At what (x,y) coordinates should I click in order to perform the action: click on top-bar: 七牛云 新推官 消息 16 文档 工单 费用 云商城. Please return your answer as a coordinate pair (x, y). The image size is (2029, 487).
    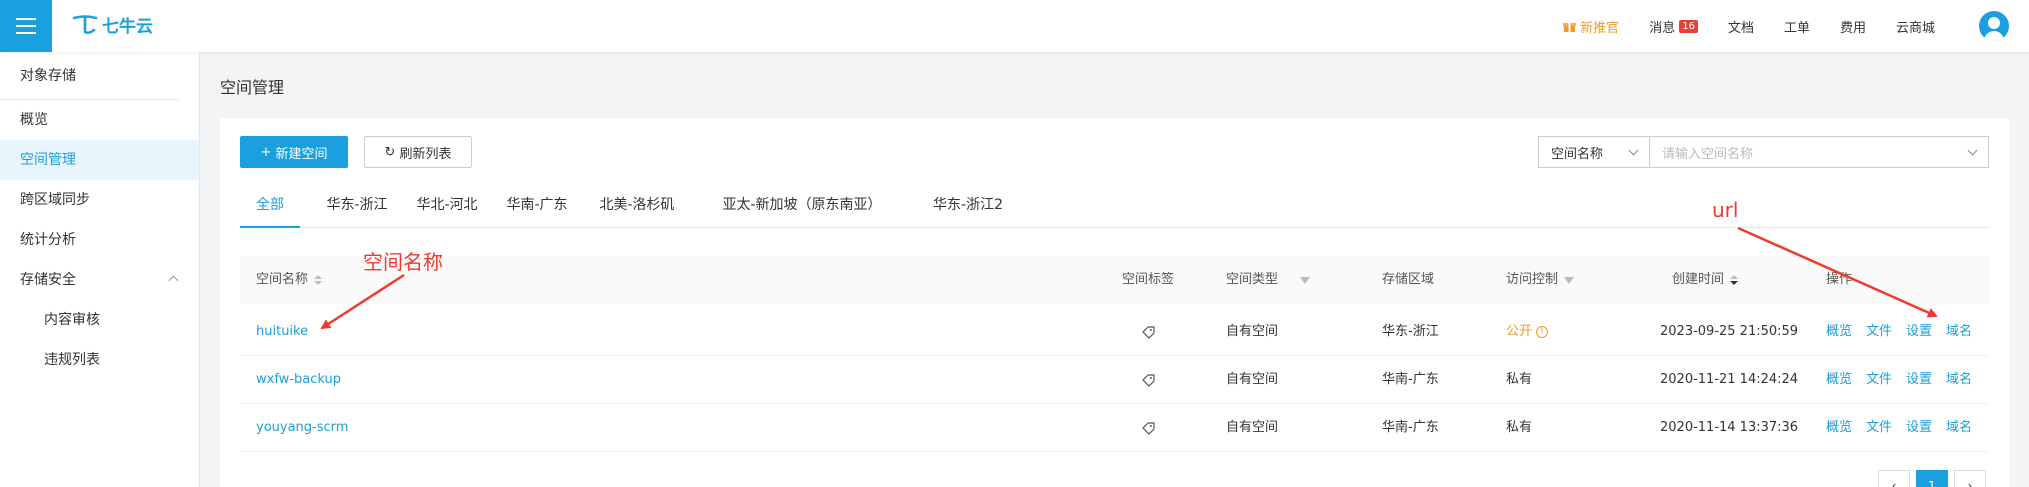
    Looking at the image, I should click on (1014, 26).